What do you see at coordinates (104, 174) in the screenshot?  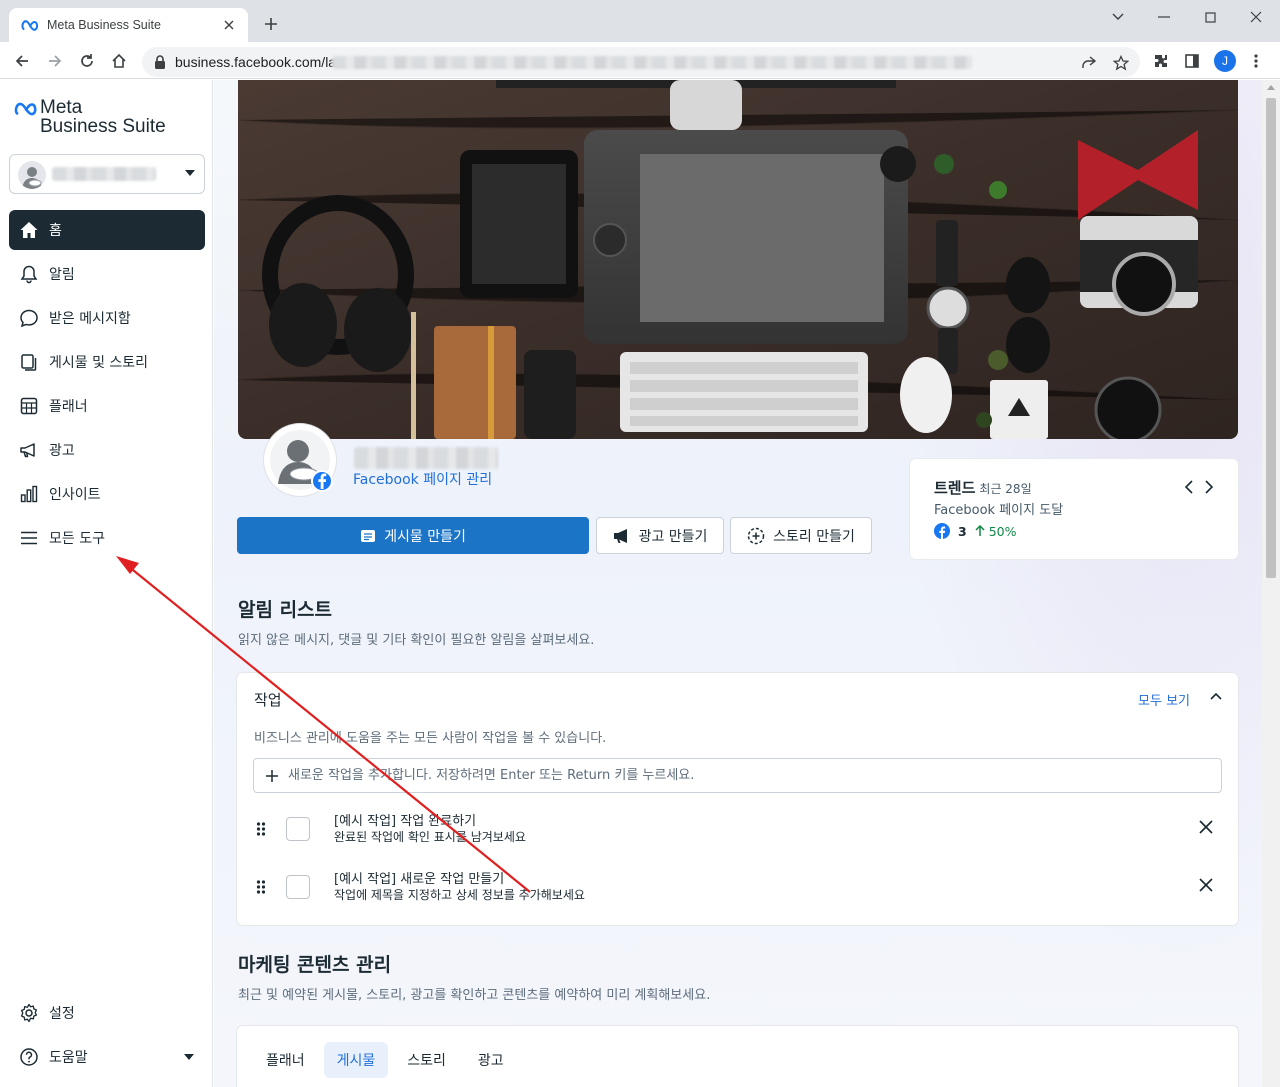 I see `redacted-account-name` at bounding box center [104, 174].